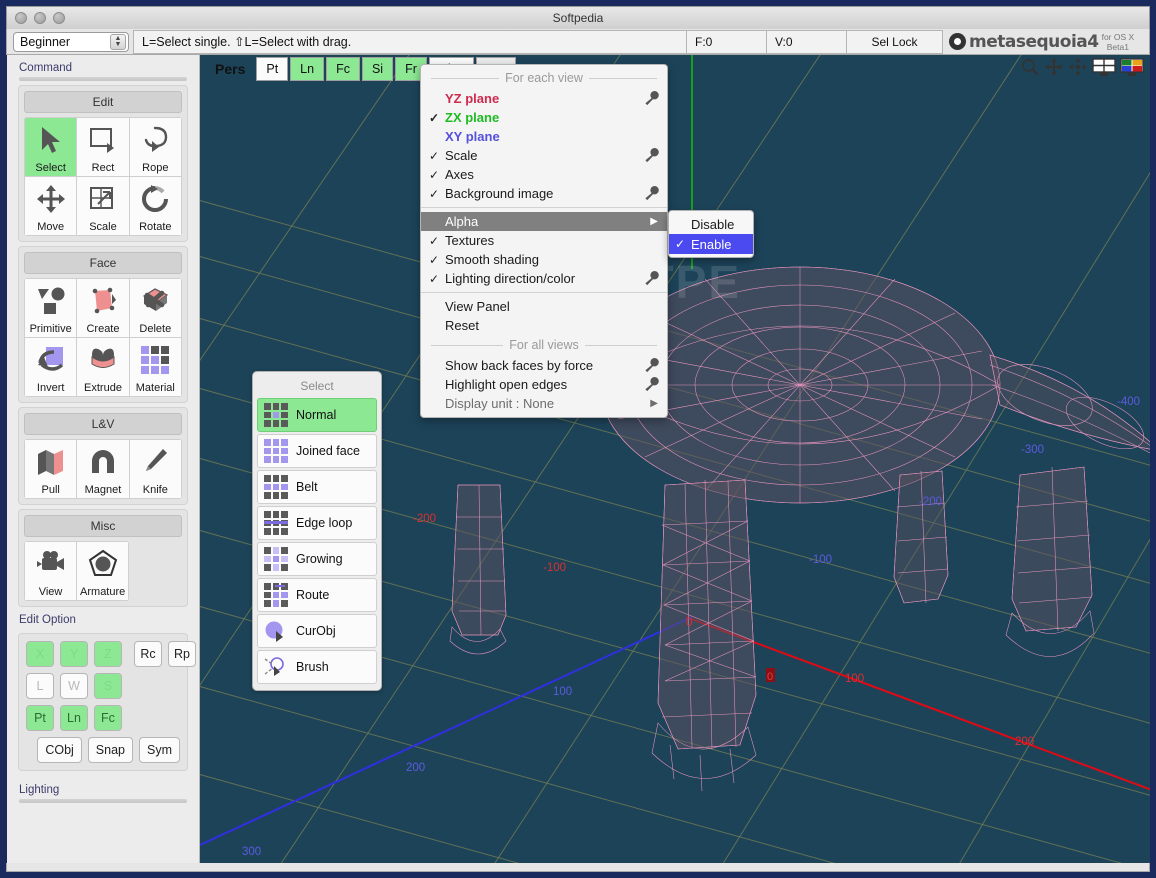  I want to click on select-mode-curobj: CurObj, so click(317, 631).